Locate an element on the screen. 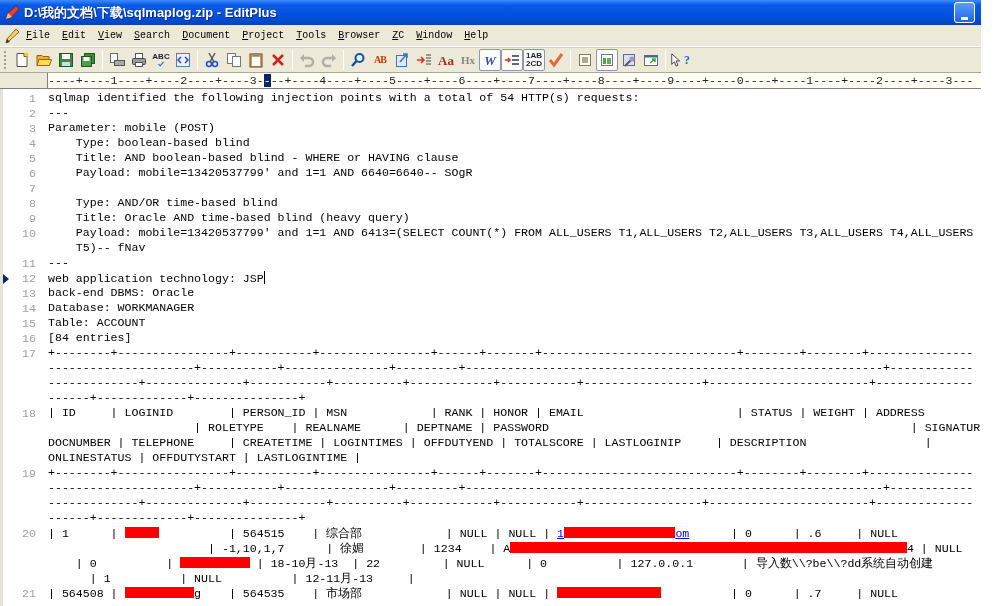 Image resolution: width=1001 pixels, height=606 pixels. line-number: 10 is located at coordinates (28, 233).